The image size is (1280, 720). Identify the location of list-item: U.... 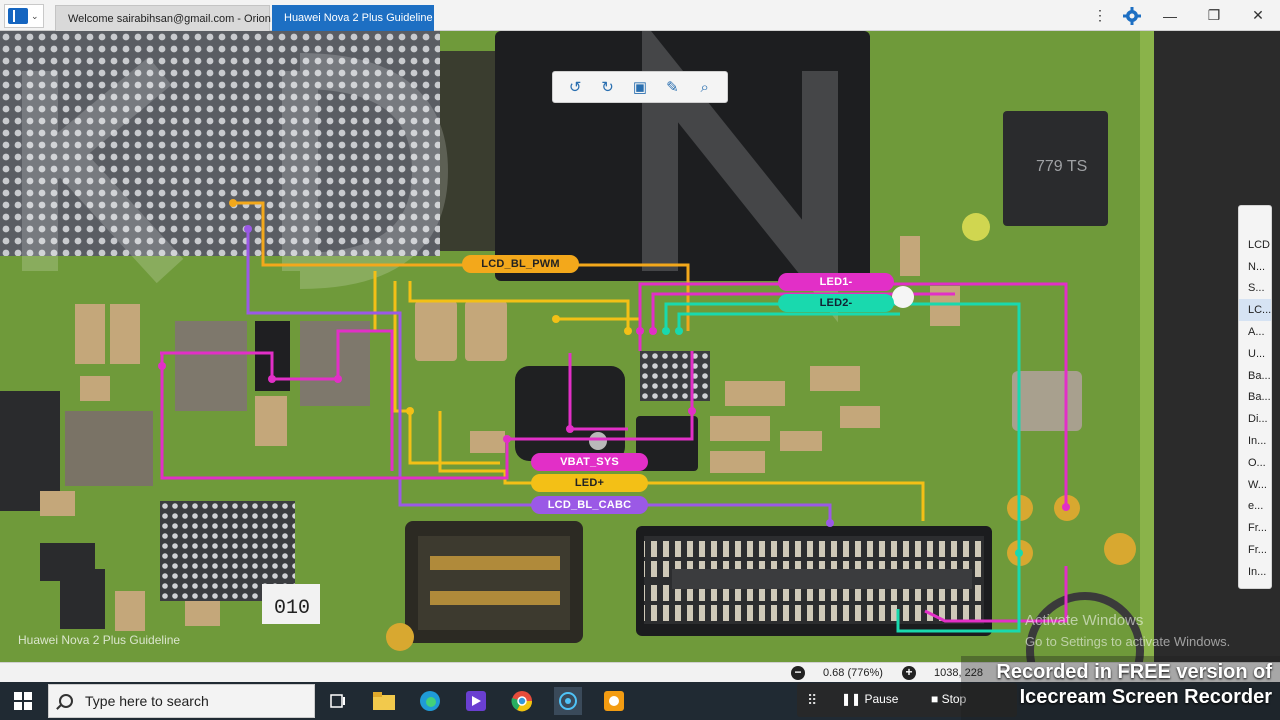
(1255, 354).